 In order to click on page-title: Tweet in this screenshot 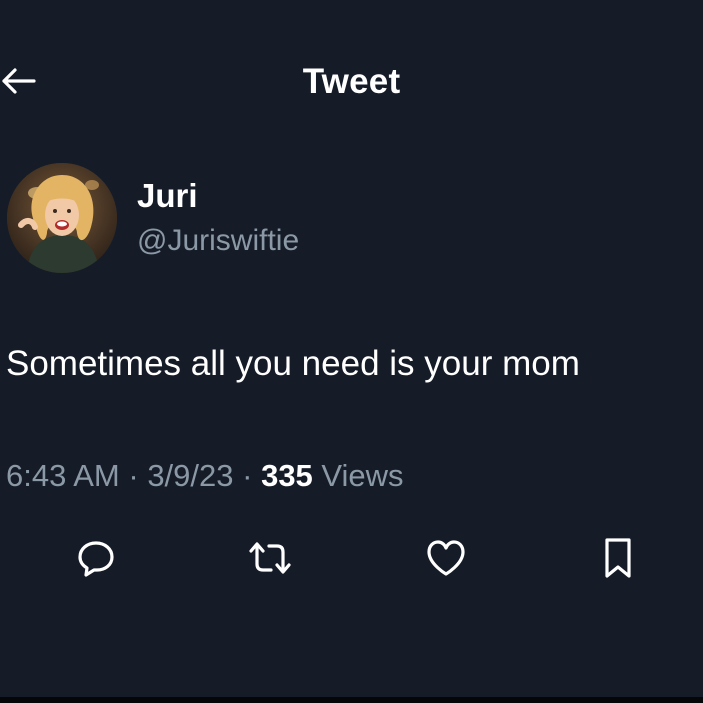, I will do `click(351, 81)`.